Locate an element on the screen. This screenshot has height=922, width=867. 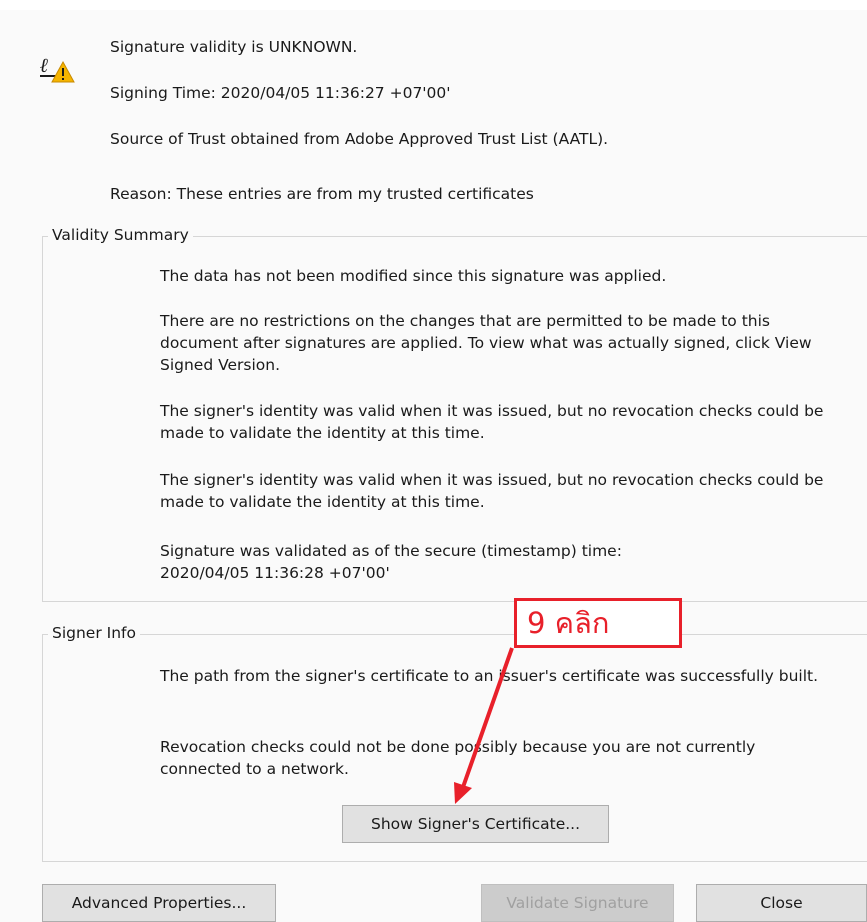
close-button: Close is located at coordinates (781, 903).